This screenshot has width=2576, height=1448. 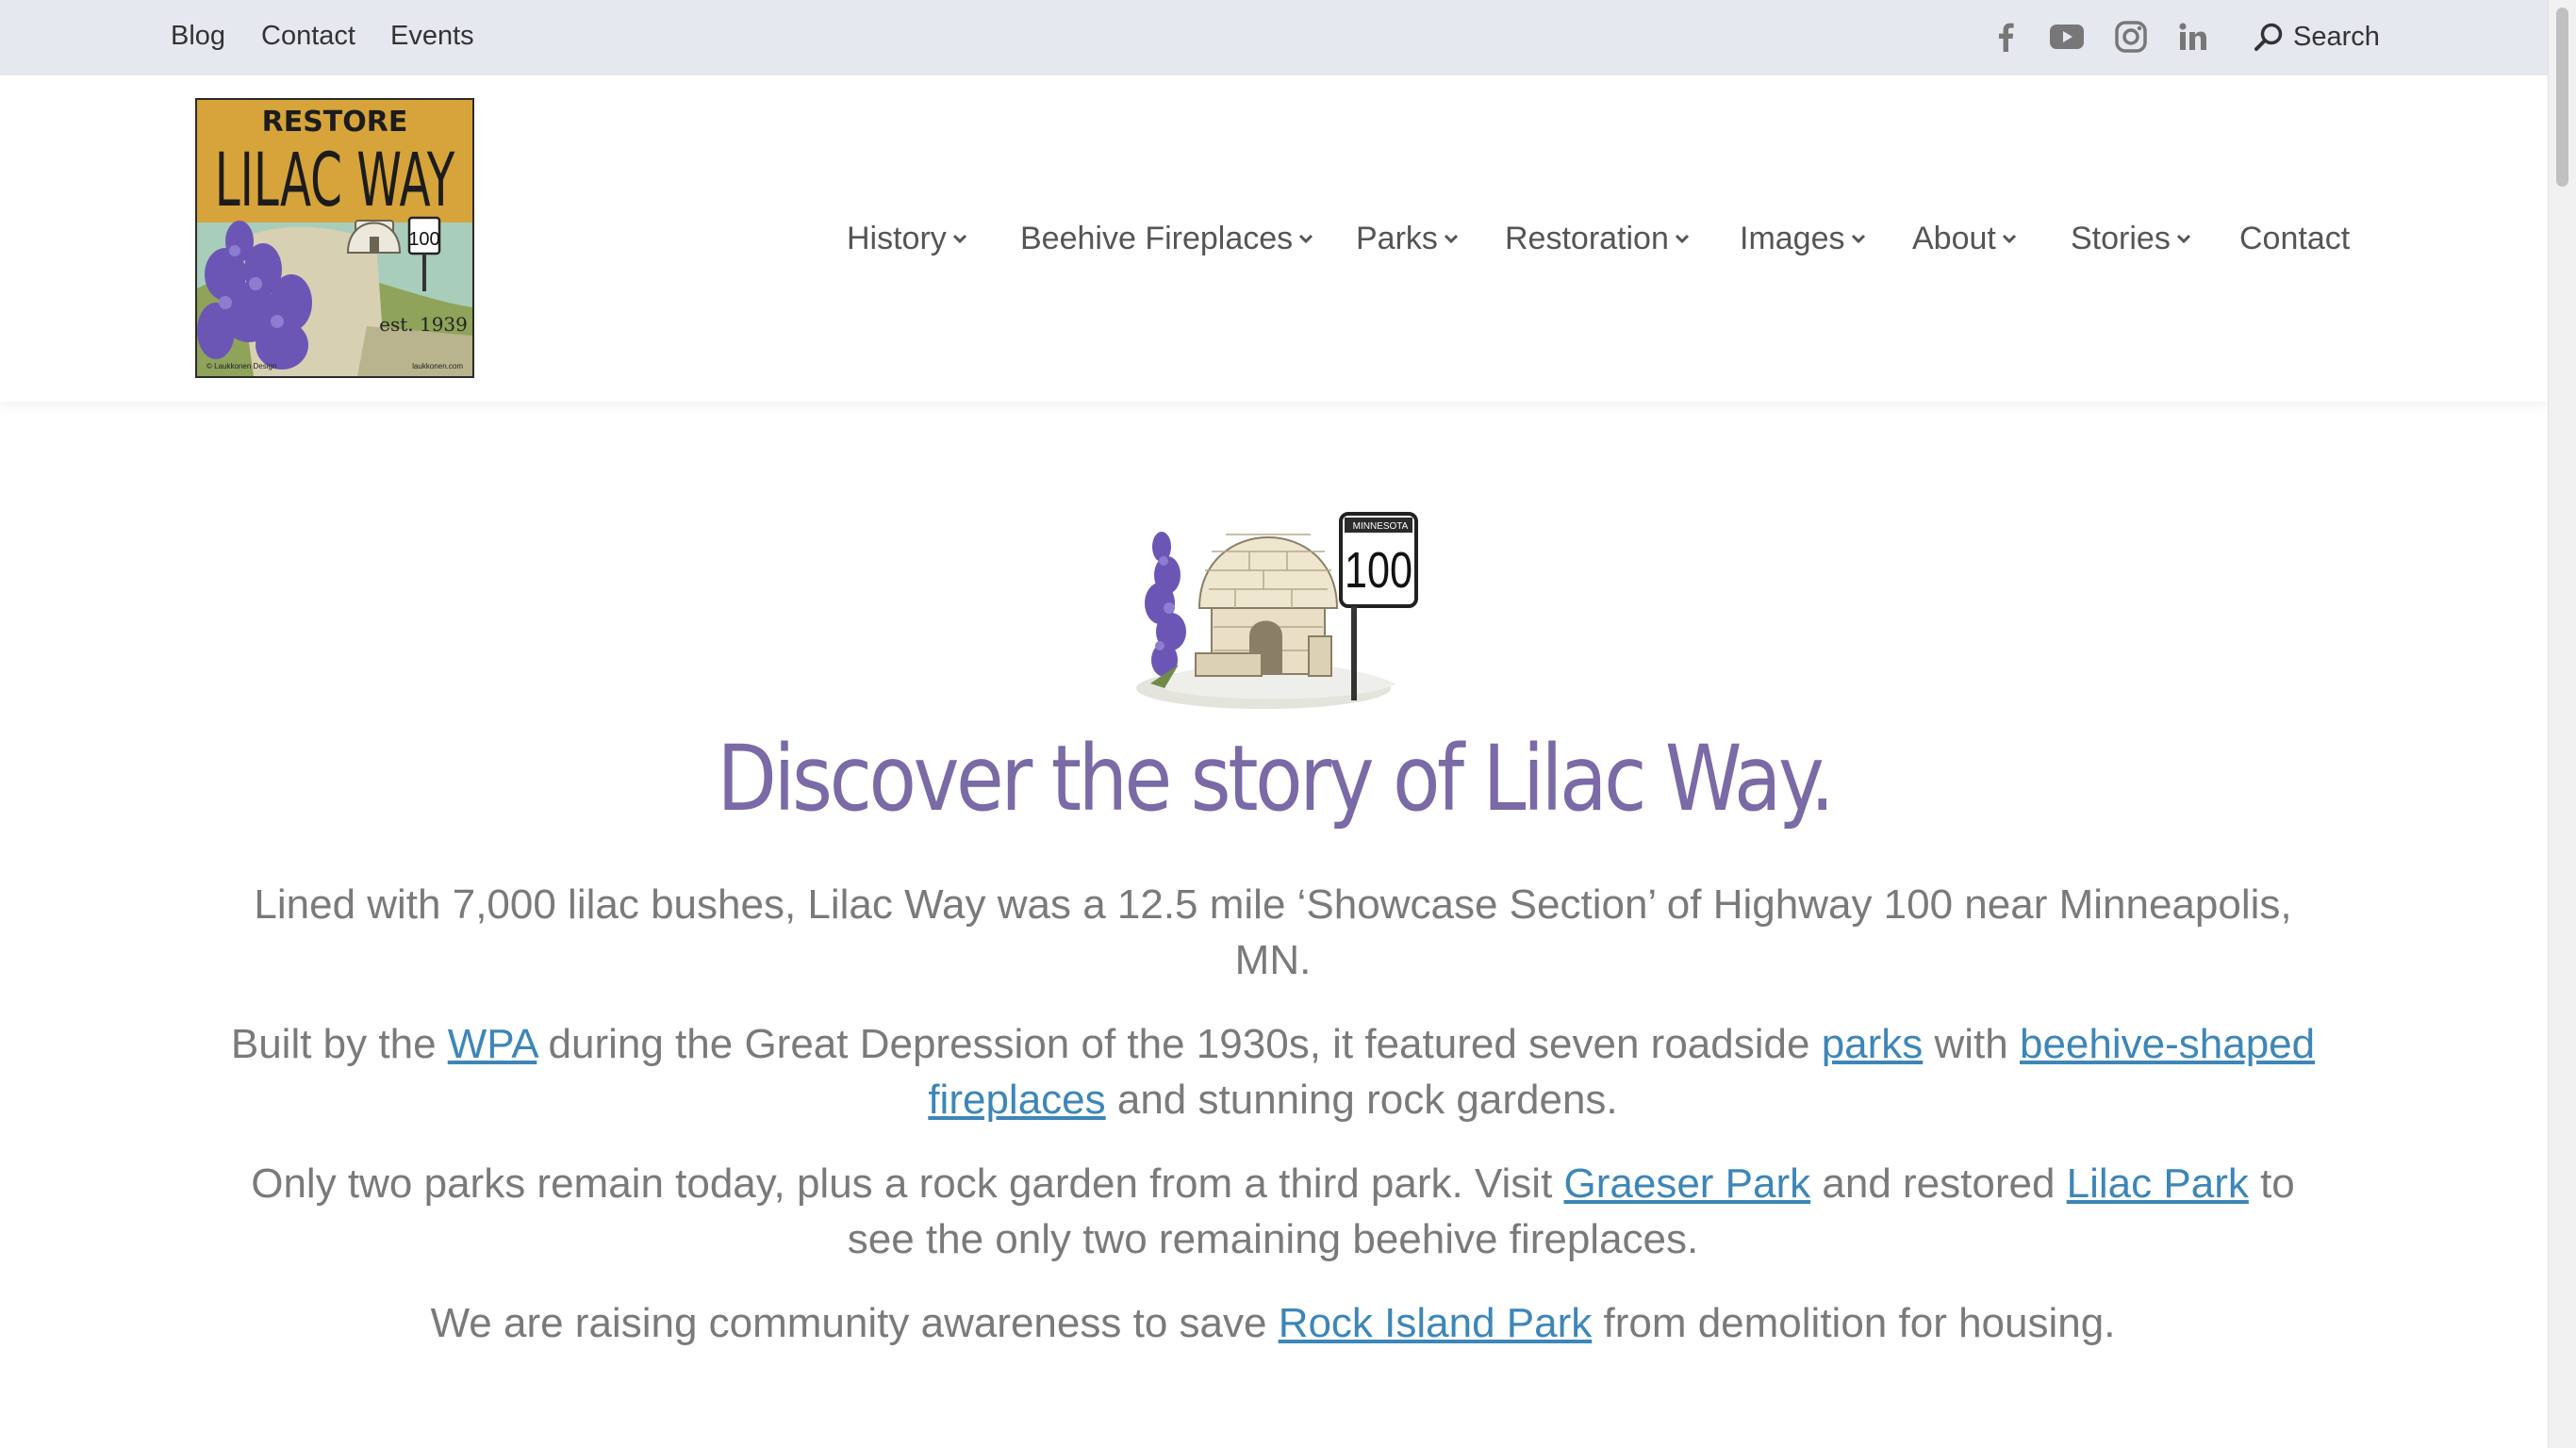 What do you see at coordinates (308, 36) in the screenshot?
I see `topbar-link-contact: Contact` at bounding box center [308, 36].